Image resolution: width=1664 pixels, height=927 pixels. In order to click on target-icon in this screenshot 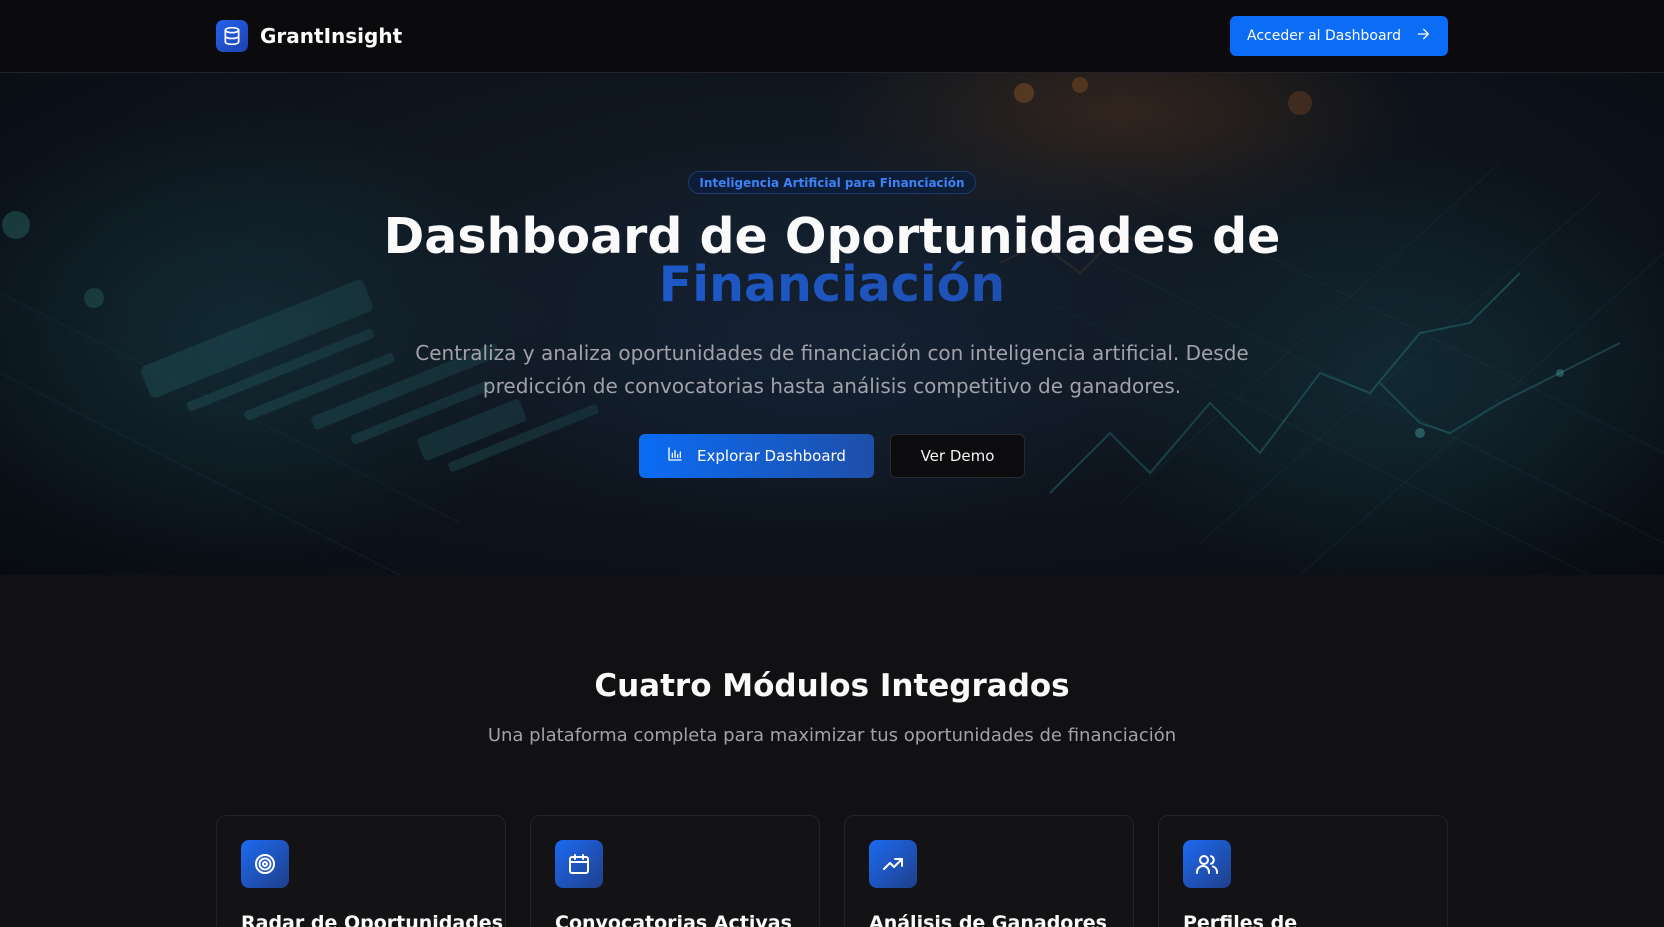, I will do `click(265, 864)`.